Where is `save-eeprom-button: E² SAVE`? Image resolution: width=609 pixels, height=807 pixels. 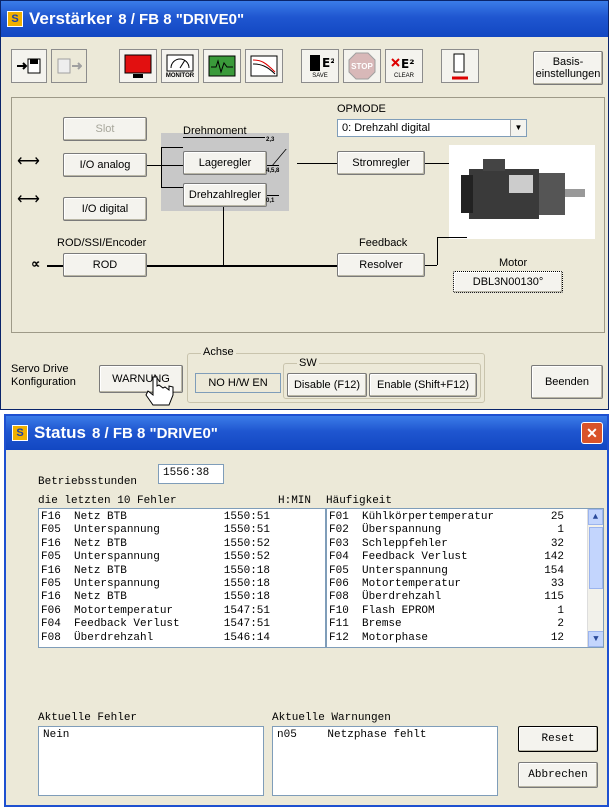 save-eeprom-button: E² SAVE is located at coordinates (320, 66).